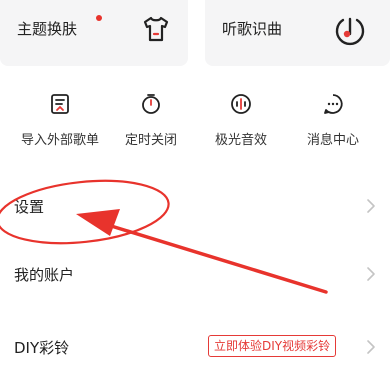 Image resolution: width=390 pixels, height=378 pixels. What do you see at coordinates (195, 347) in the screenshot?
I see `diy-ringtone-row: DIY彩铃 立即体验DIY视频彩铃` at bounding box center [195, 347].